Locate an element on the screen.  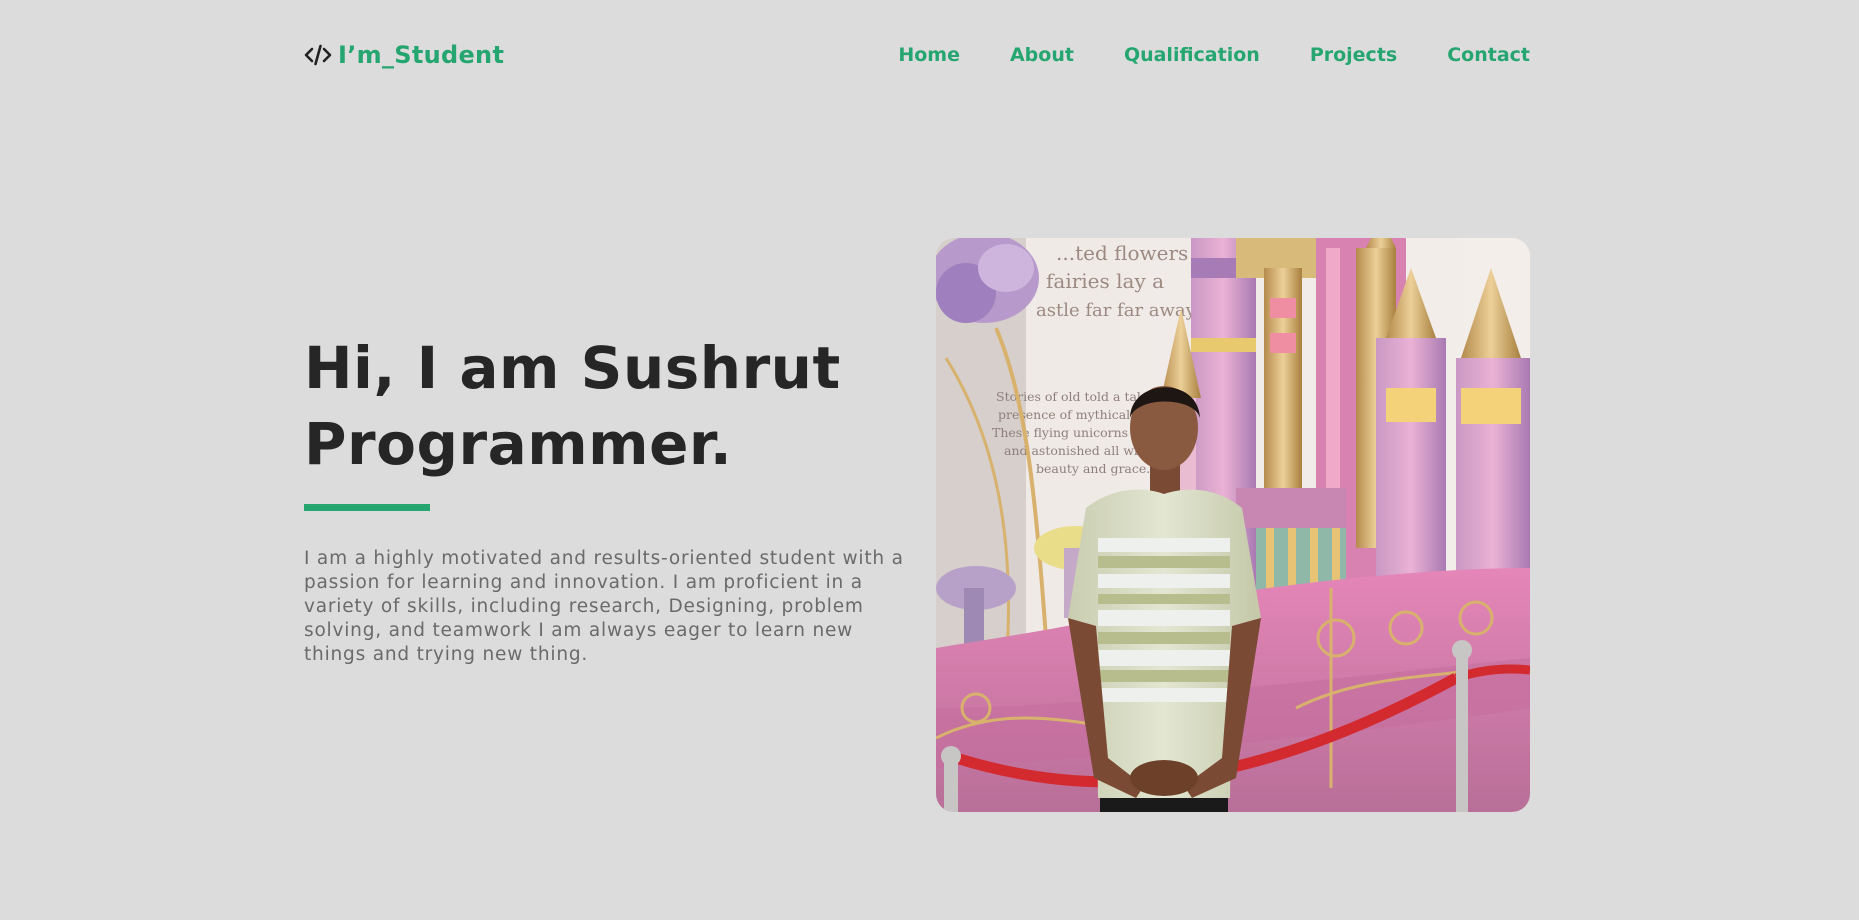
nav-contact: Contact is located at coordinates (1488, 55).